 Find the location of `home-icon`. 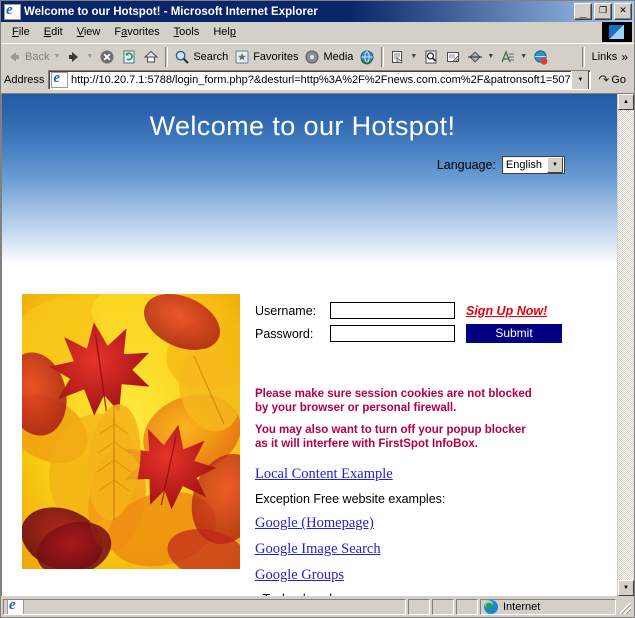

home-icon is located at coordinates (151, 57).